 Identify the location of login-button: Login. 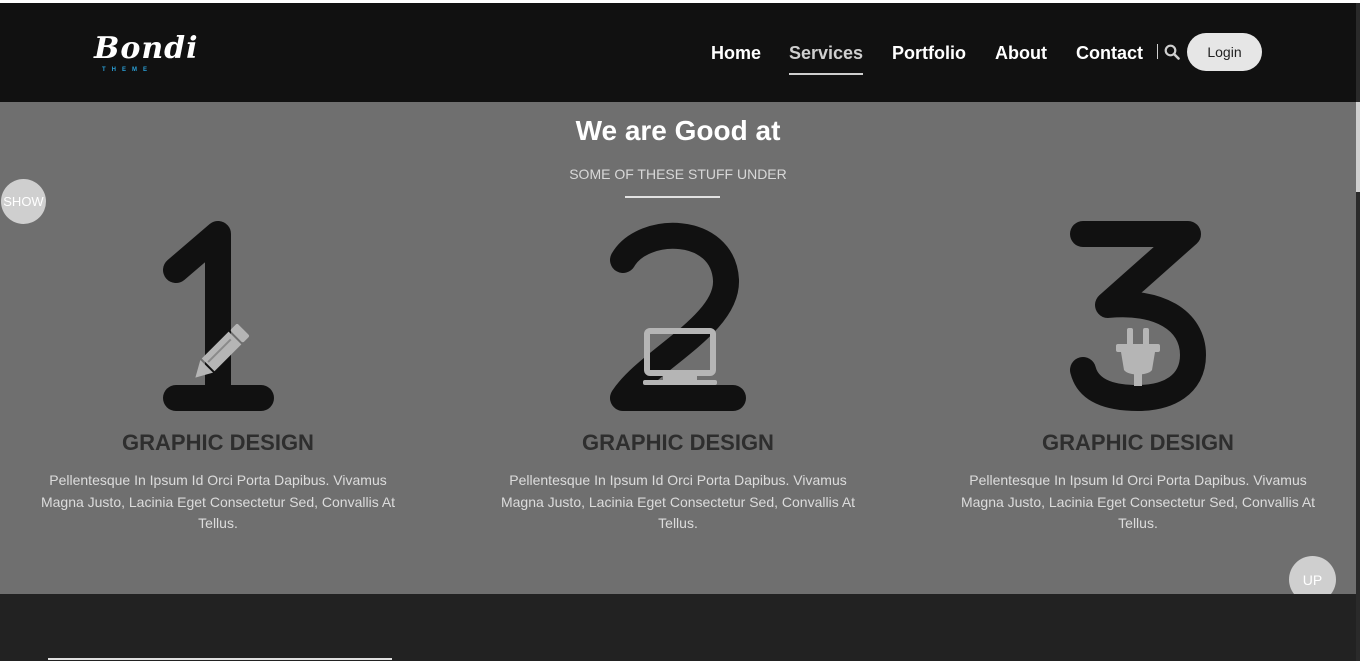
(1224, 52).